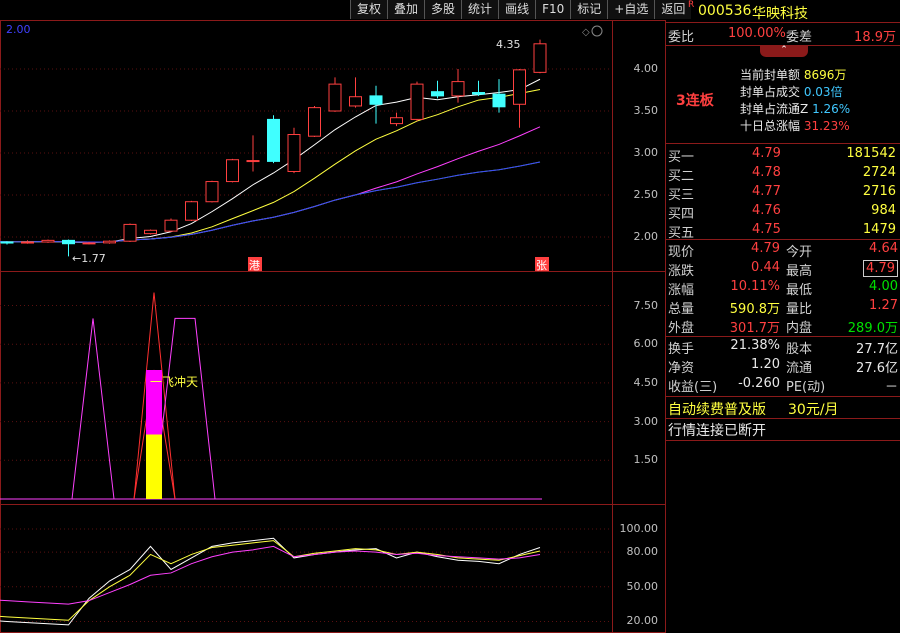  What do you see at coordinates (793, 75) in the screenshot?
I see `info-row: 当前封单额 8696万` at bounding box center [793, 75].